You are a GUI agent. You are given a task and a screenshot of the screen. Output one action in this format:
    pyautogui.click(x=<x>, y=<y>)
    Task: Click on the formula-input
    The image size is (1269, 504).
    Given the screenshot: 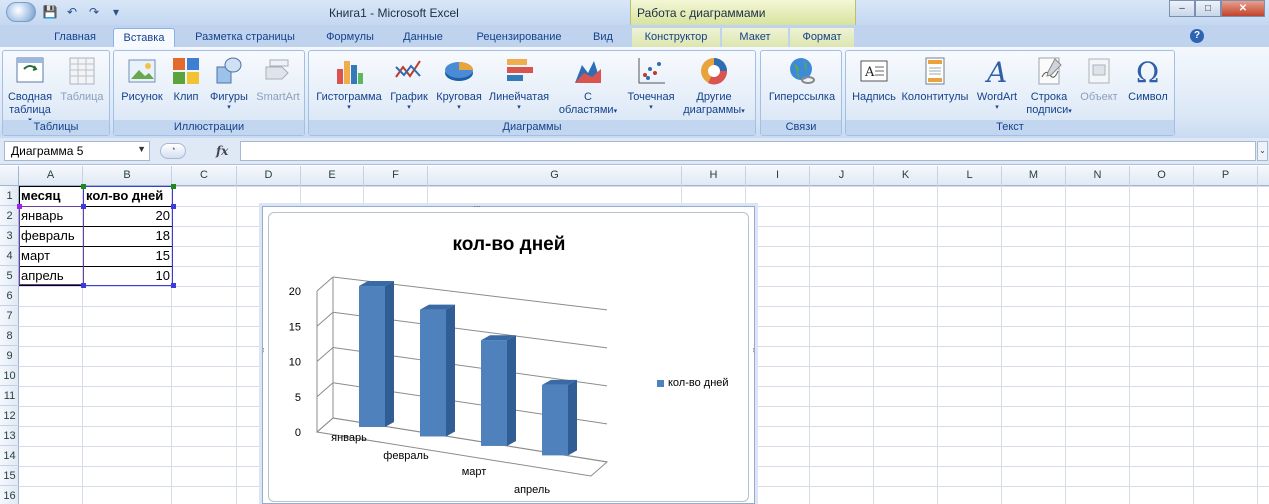 What is the action you would take?
    pyautogui.click(x=748, y=151)
    